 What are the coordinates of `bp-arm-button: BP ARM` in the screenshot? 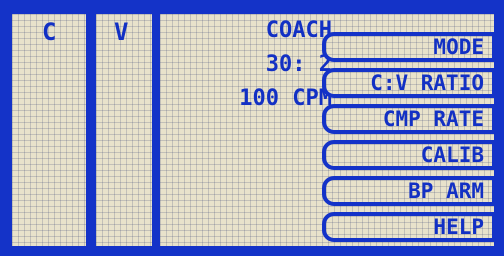 It's located at (409, 191).